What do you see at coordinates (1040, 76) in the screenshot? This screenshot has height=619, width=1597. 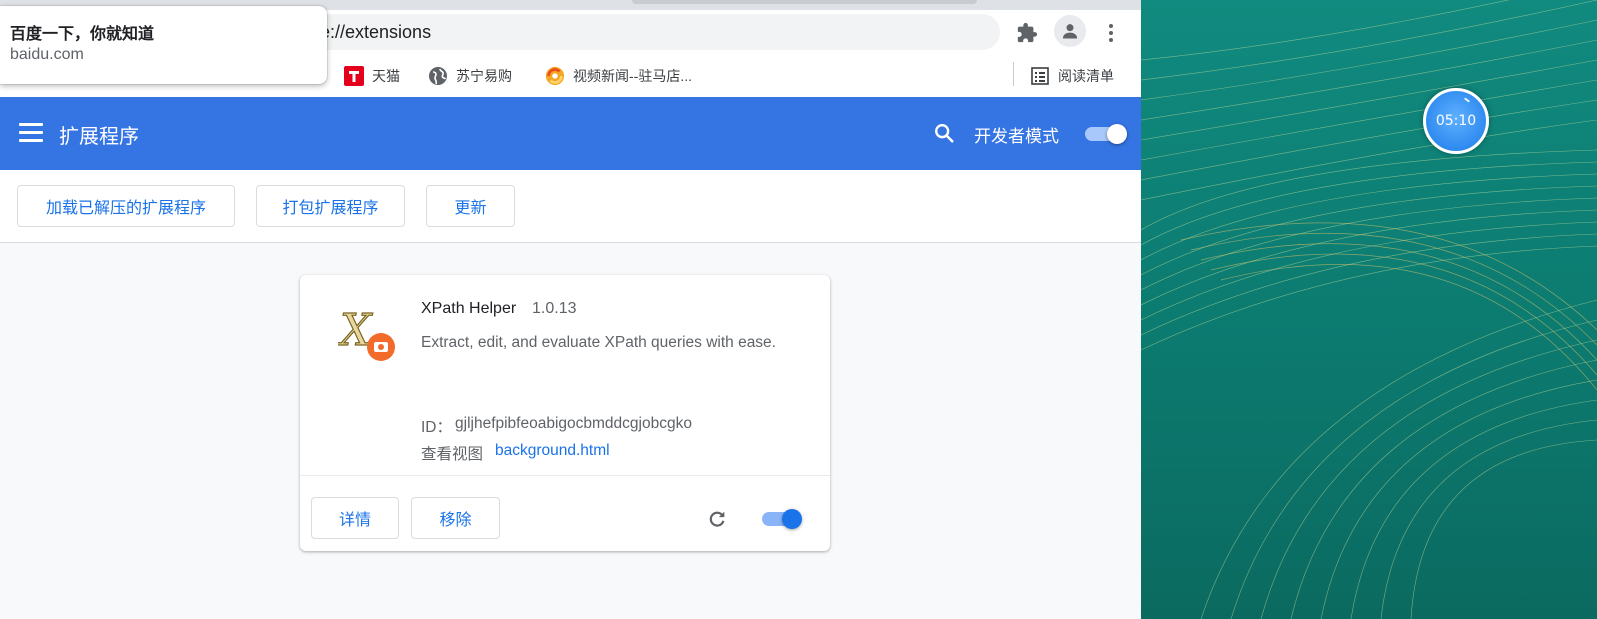 I see `reading-list-icon` at bounding box center [1040, 76].